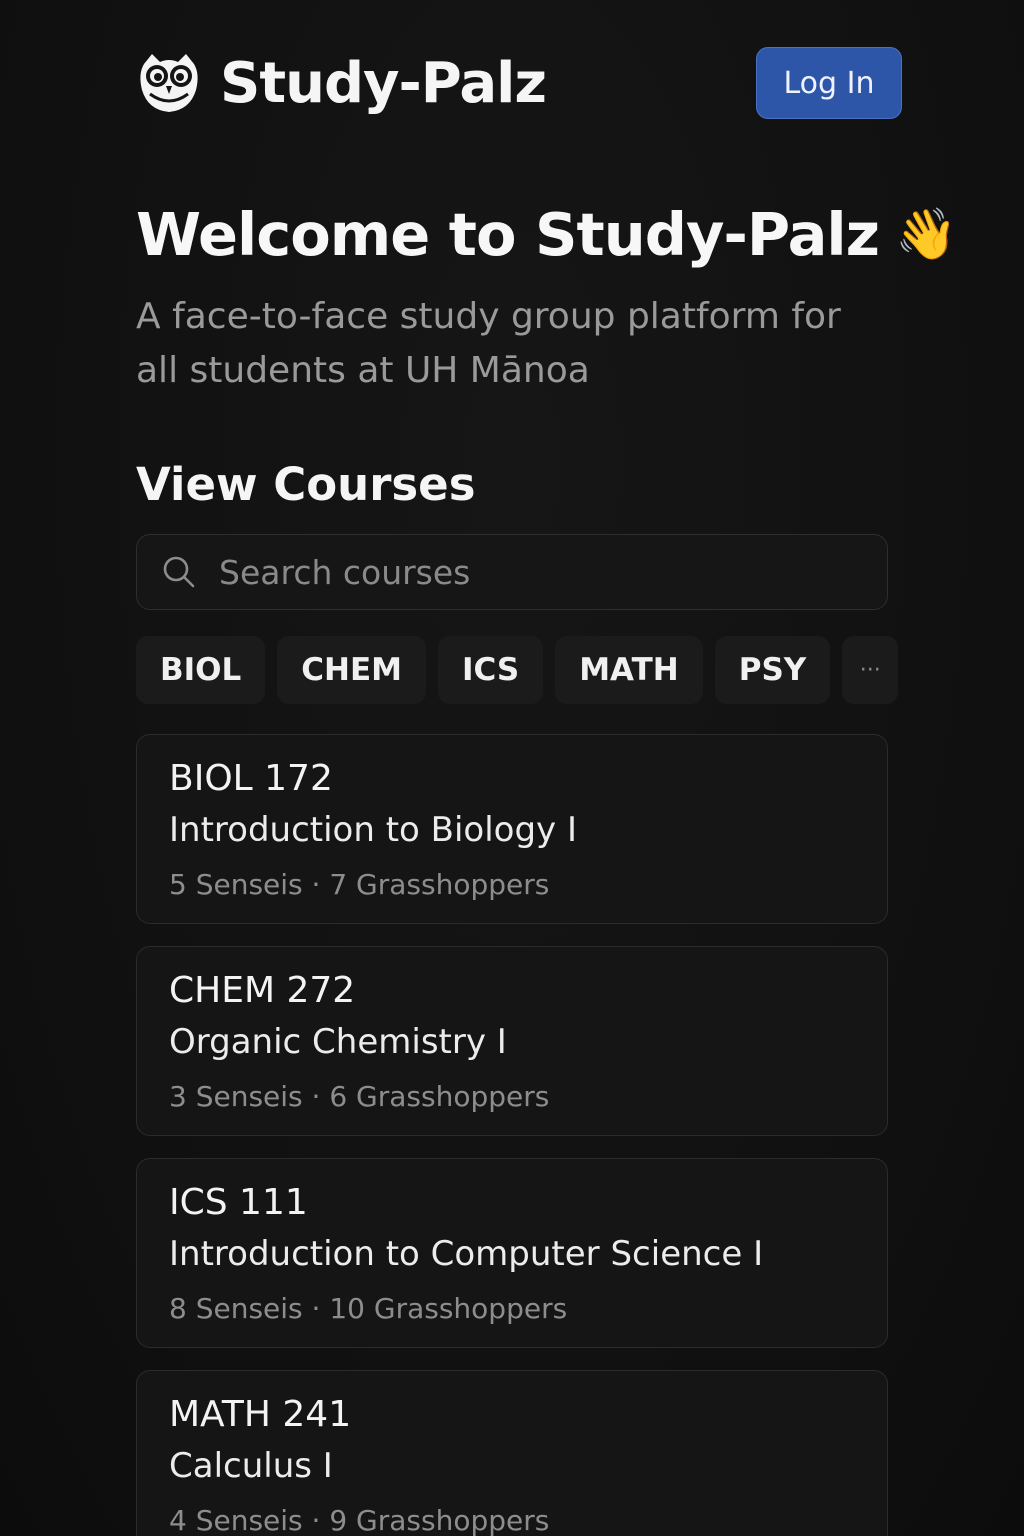  What do you see at coordinates (260, 1414) in the screenshot?
I see `course-code: MATH 241` at bounding box center [260, 1414].